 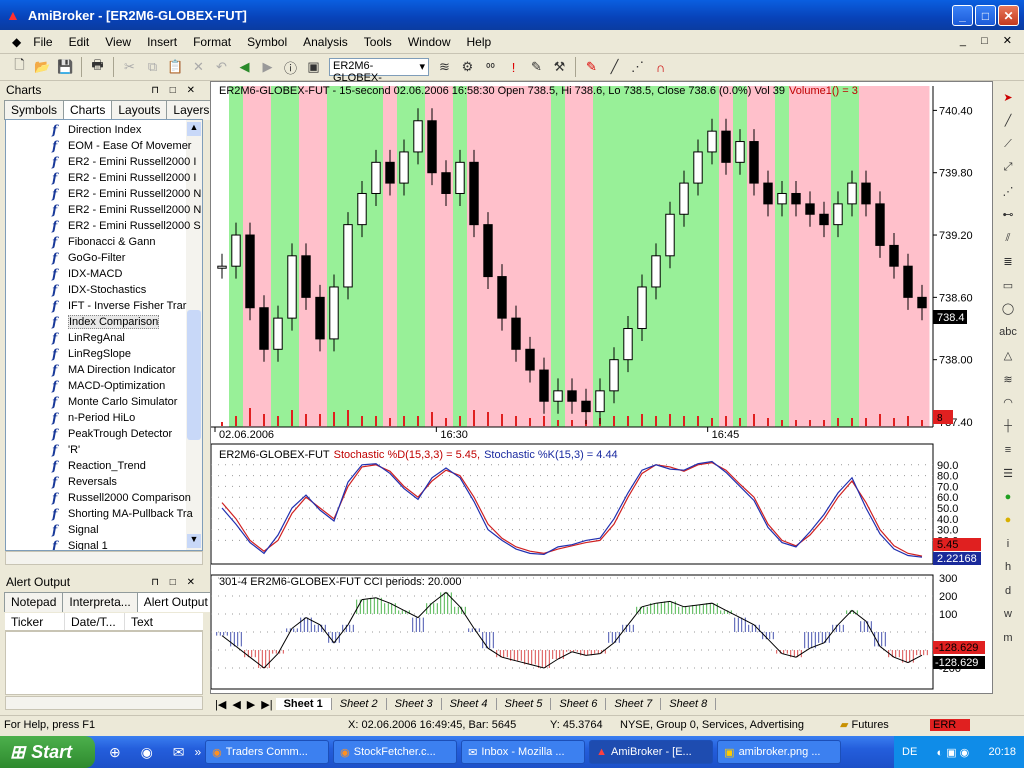 What do you see at coordinates (88, 110) in the screenshot?
I see `tab-charts: Charts` at bounding box center [88, 110].